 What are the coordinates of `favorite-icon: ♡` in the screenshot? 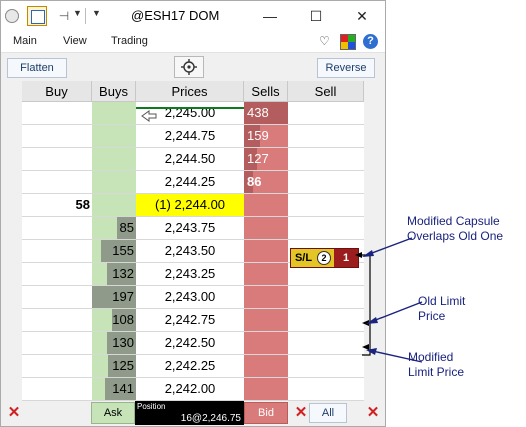 It's located at (324, 41).